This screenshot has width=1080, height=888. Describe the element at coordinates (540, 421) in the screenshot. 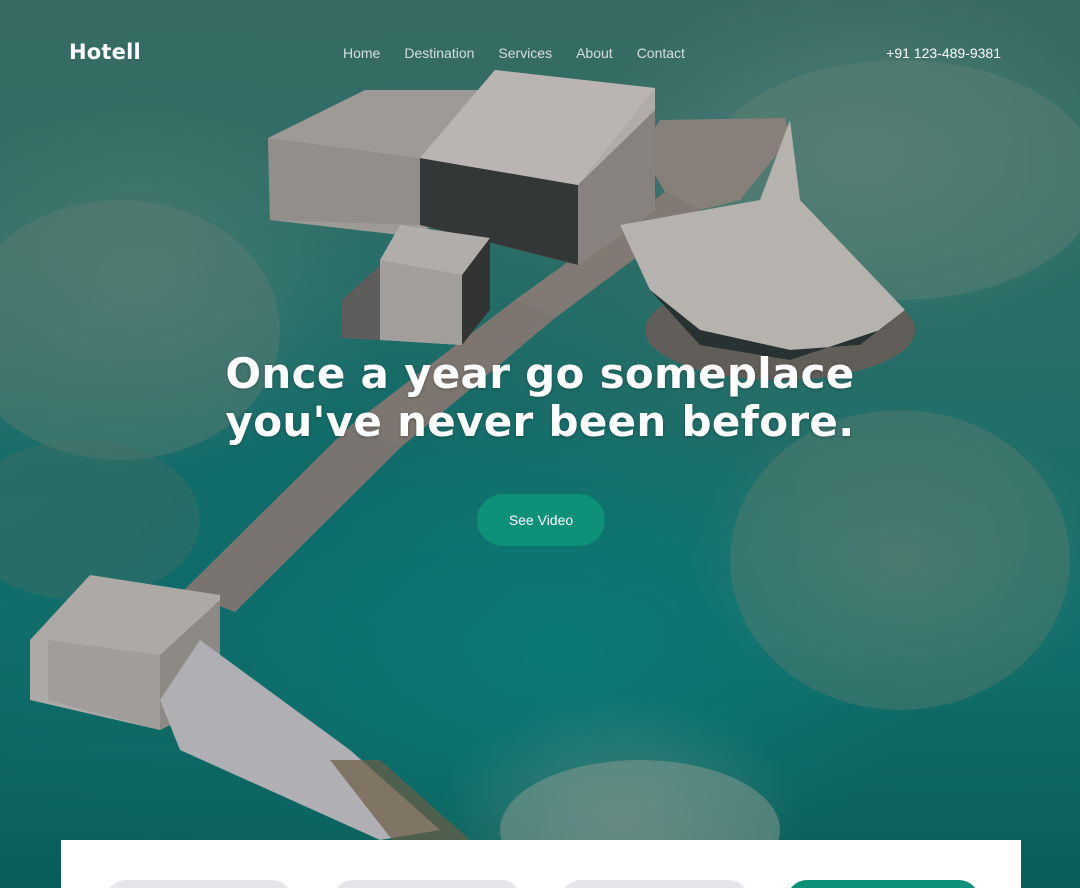

I see `hero-headline-line-2: you've never been before.` at that location.